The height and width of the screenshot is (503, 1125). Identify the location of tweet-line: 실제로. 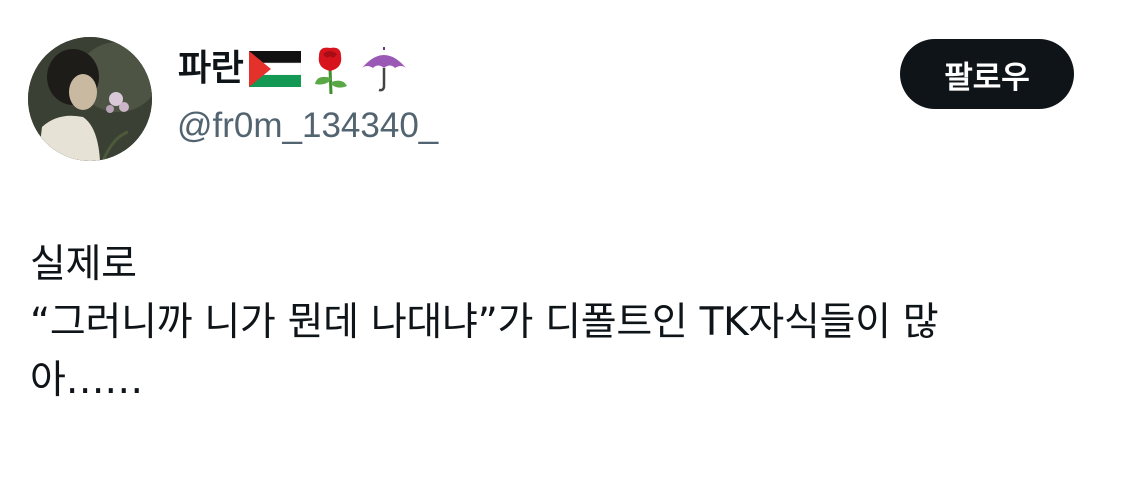
(83, 264).